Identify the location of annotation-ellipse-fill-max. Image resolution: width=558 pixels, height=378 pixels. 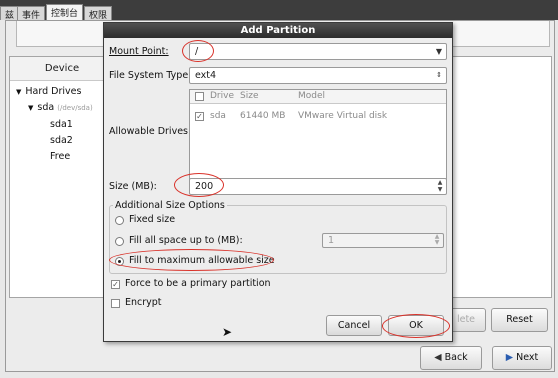
(191, 260).